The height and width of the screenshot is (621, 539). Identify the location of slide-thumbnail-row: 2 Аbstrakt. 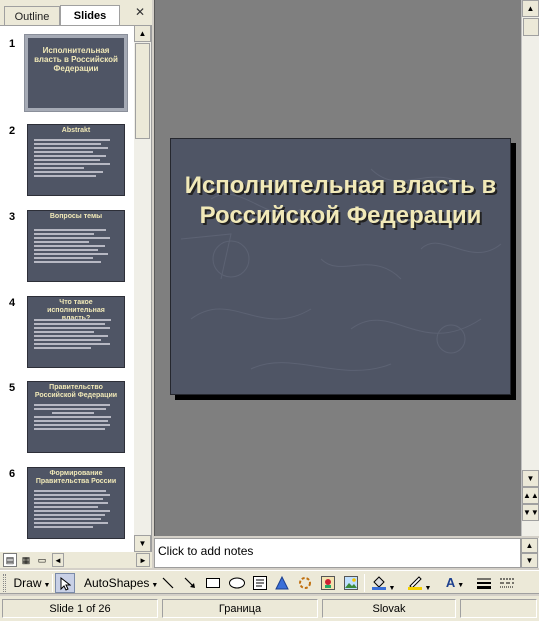
(67, 161).